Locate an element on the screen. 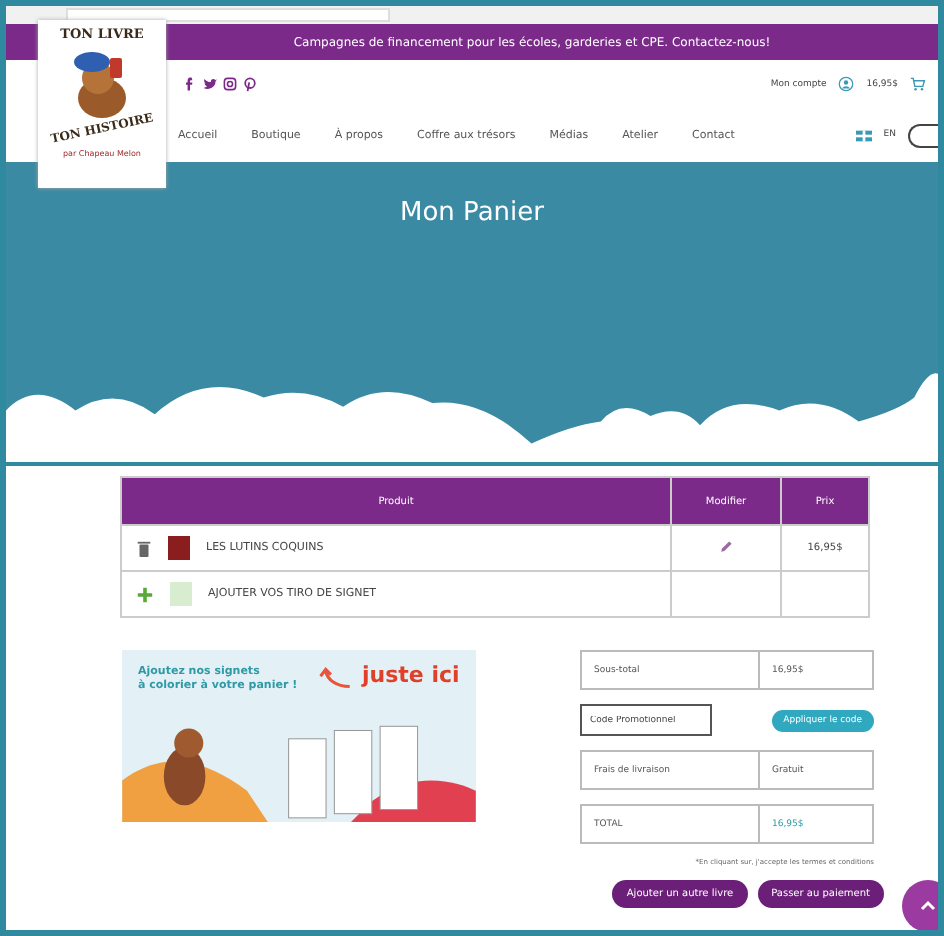  page-title: Mon Panier is located at coordinates (472, 215).